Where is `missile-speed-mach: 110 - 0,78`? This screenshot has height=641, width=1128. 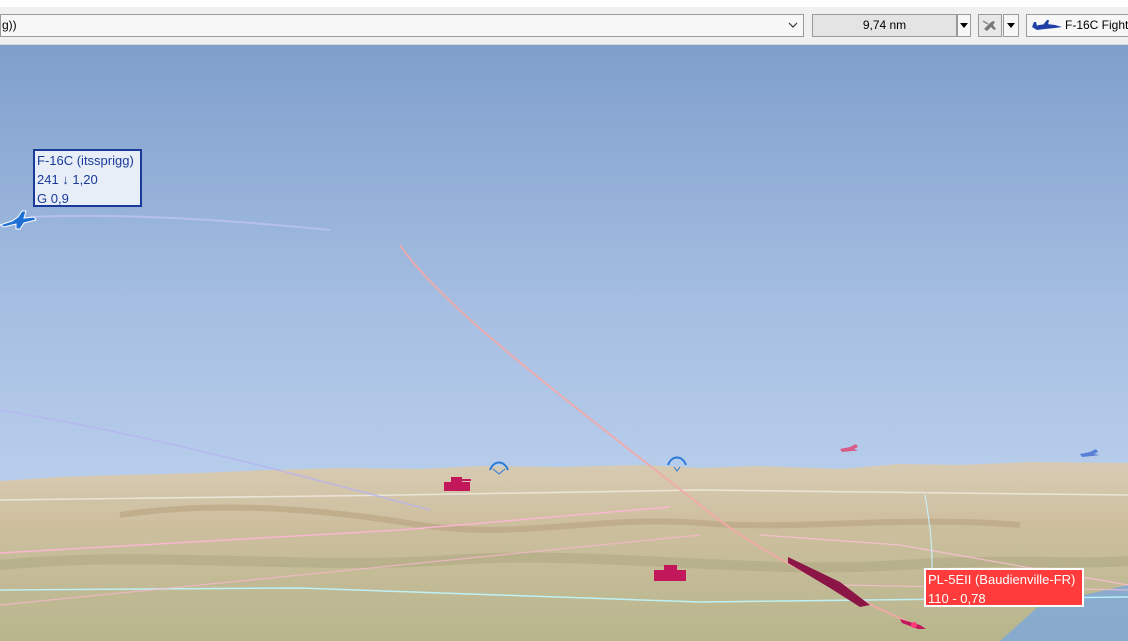 missile-speed-mach: 110 - 0,78 is located at coordinates (957, 598).